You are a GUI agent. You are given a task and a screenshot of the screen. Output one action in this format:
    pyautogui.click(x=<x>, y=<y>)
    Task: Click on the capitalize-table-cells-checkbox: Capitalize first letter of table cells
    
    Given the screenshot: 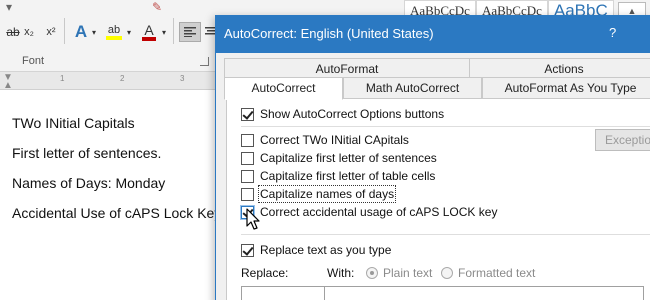 What is the action you would take?
    pyautogui.click(x=338, y=176)
    